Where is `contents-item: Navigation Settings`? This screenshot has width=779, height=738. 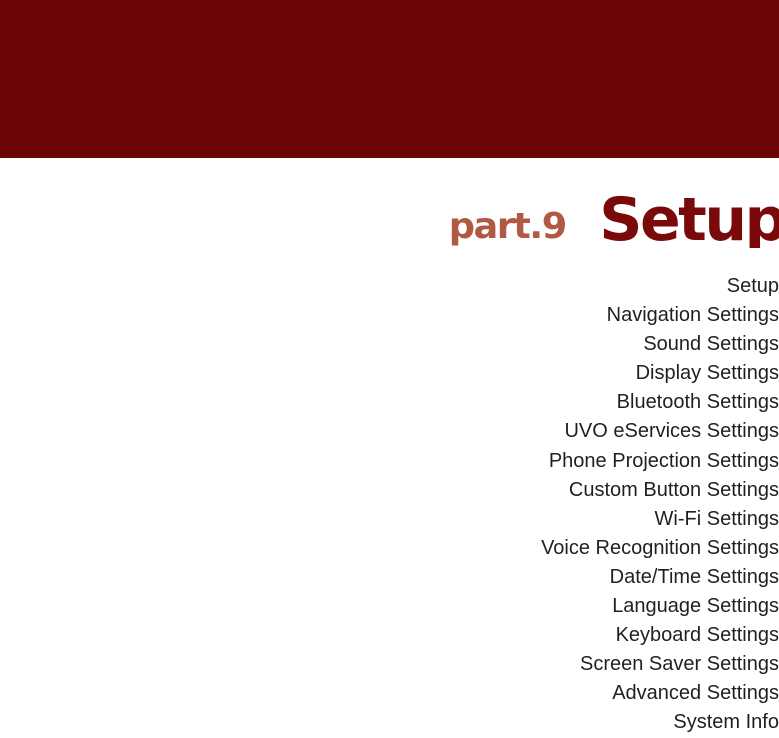 contents-item: Navigation Settings is located at coordinates (389, 315).